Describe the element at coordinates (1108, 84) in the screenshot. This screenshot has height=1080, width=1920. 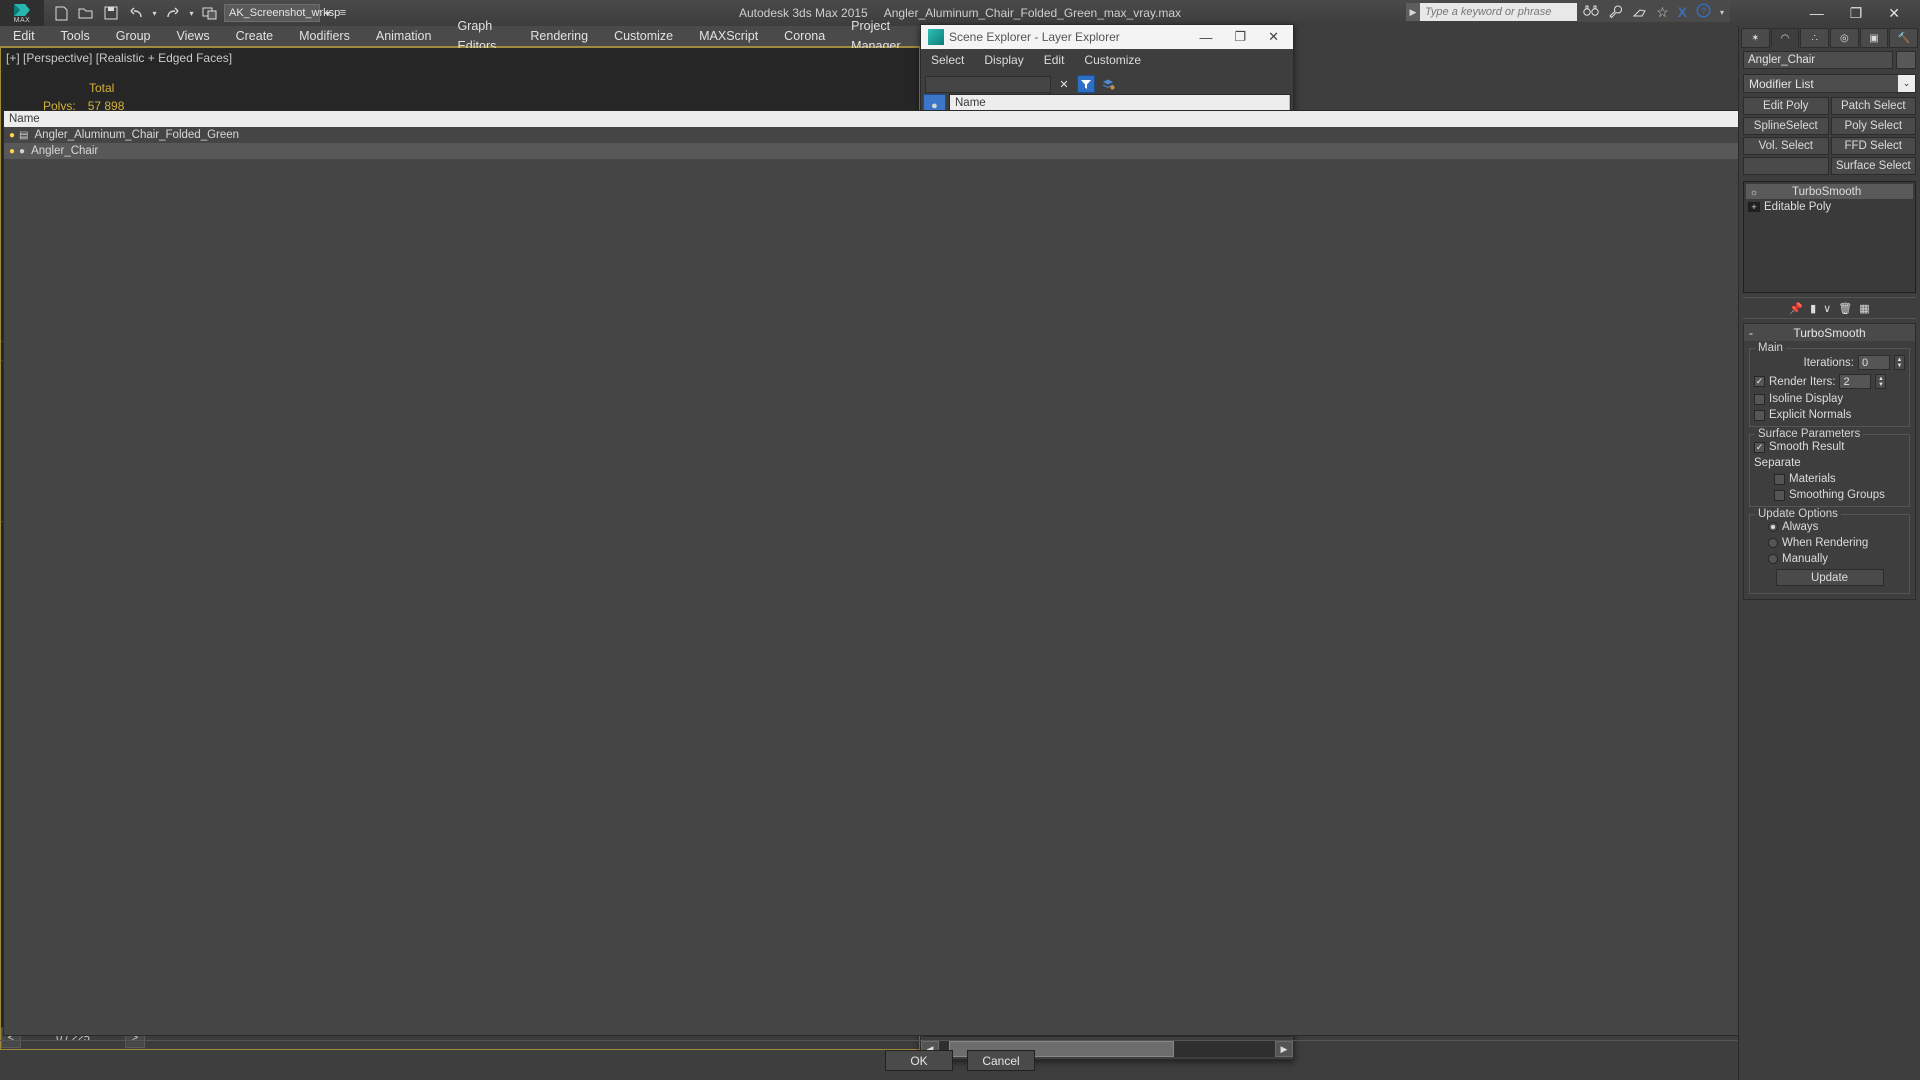
I see `layers-remove-icon` at that location.